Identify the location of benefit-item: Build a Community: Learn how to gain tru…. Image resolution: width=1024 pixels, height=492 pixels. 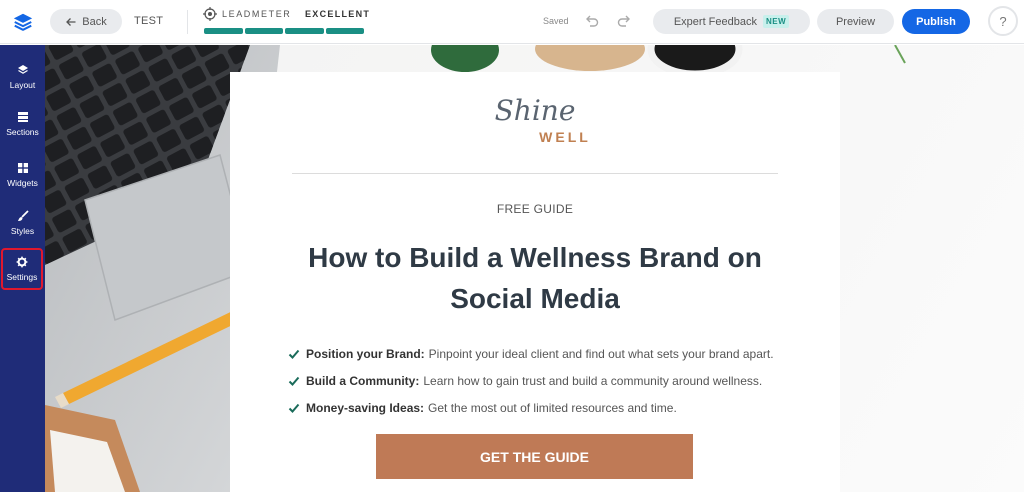
(548, 380).